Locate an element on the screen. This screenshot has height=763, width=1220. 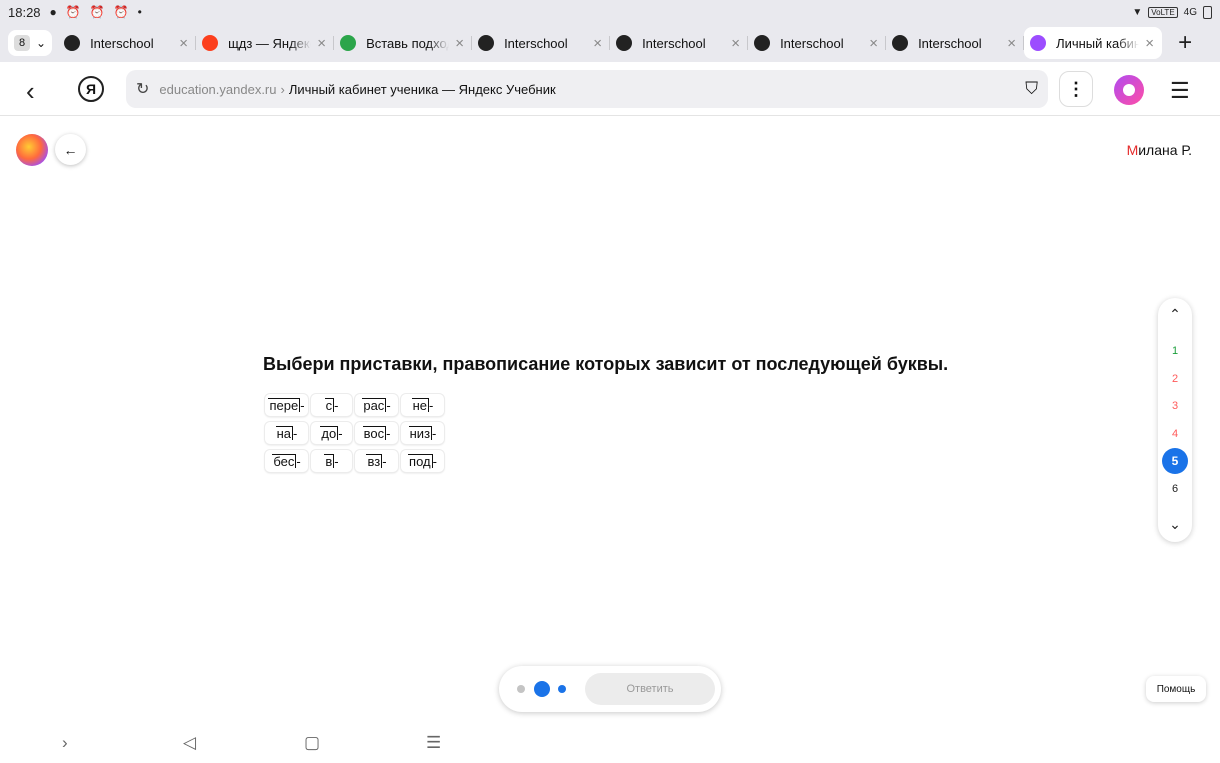
kebab-icon: ⋮ is located at coordinates (1076, 88).